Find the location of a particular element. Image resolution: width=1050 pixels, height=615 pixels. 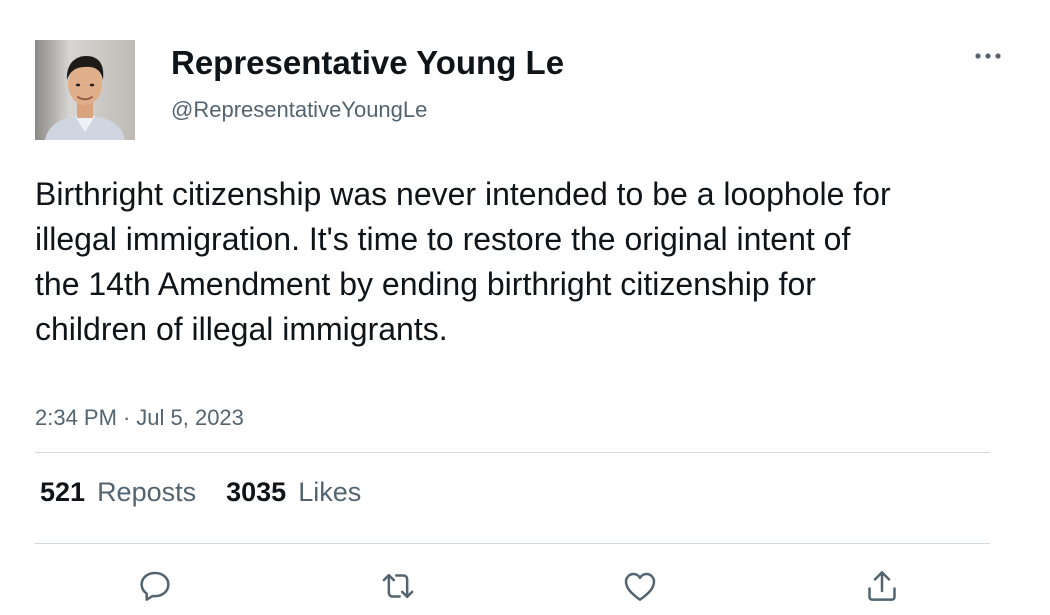

reply-icon is located at coordinates (155, 586).